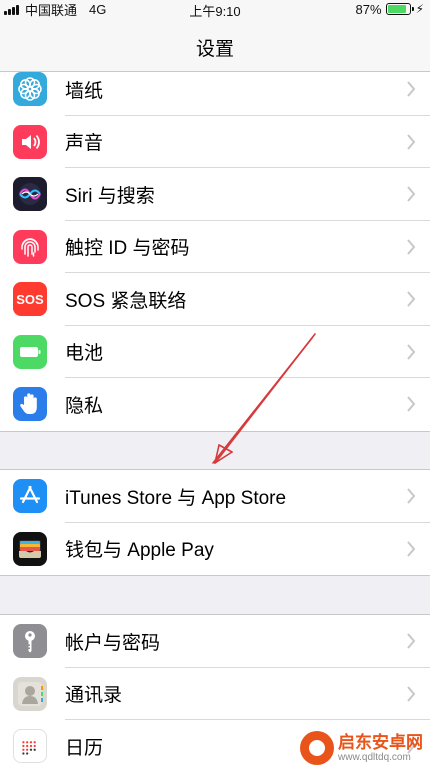  I want to click on settings-group-stores: iTunes Store 与 App Store 钱包与 Apple Pay, so click(215, 522).